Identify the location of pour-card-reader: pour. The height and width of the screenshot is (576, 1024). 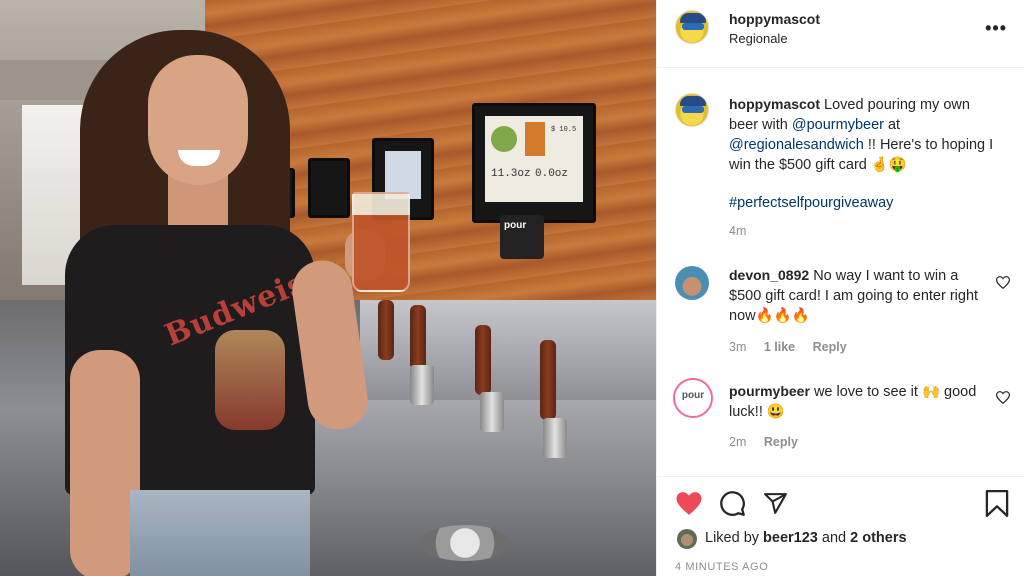
(522, 237).